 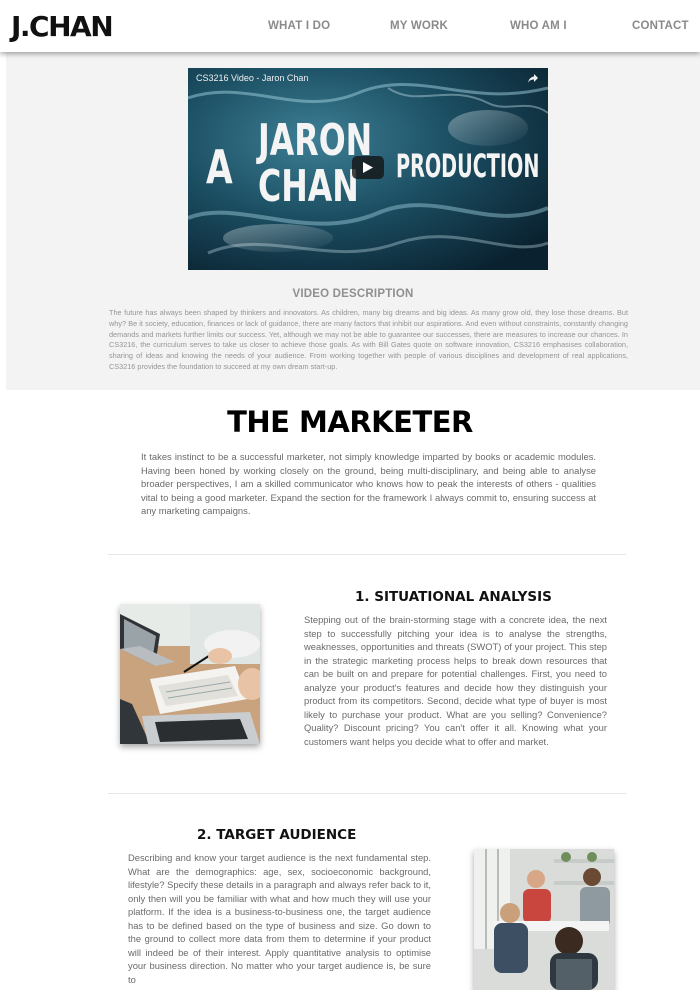 I want to click on video-overlay-a: A, so click(x=219, y=167).